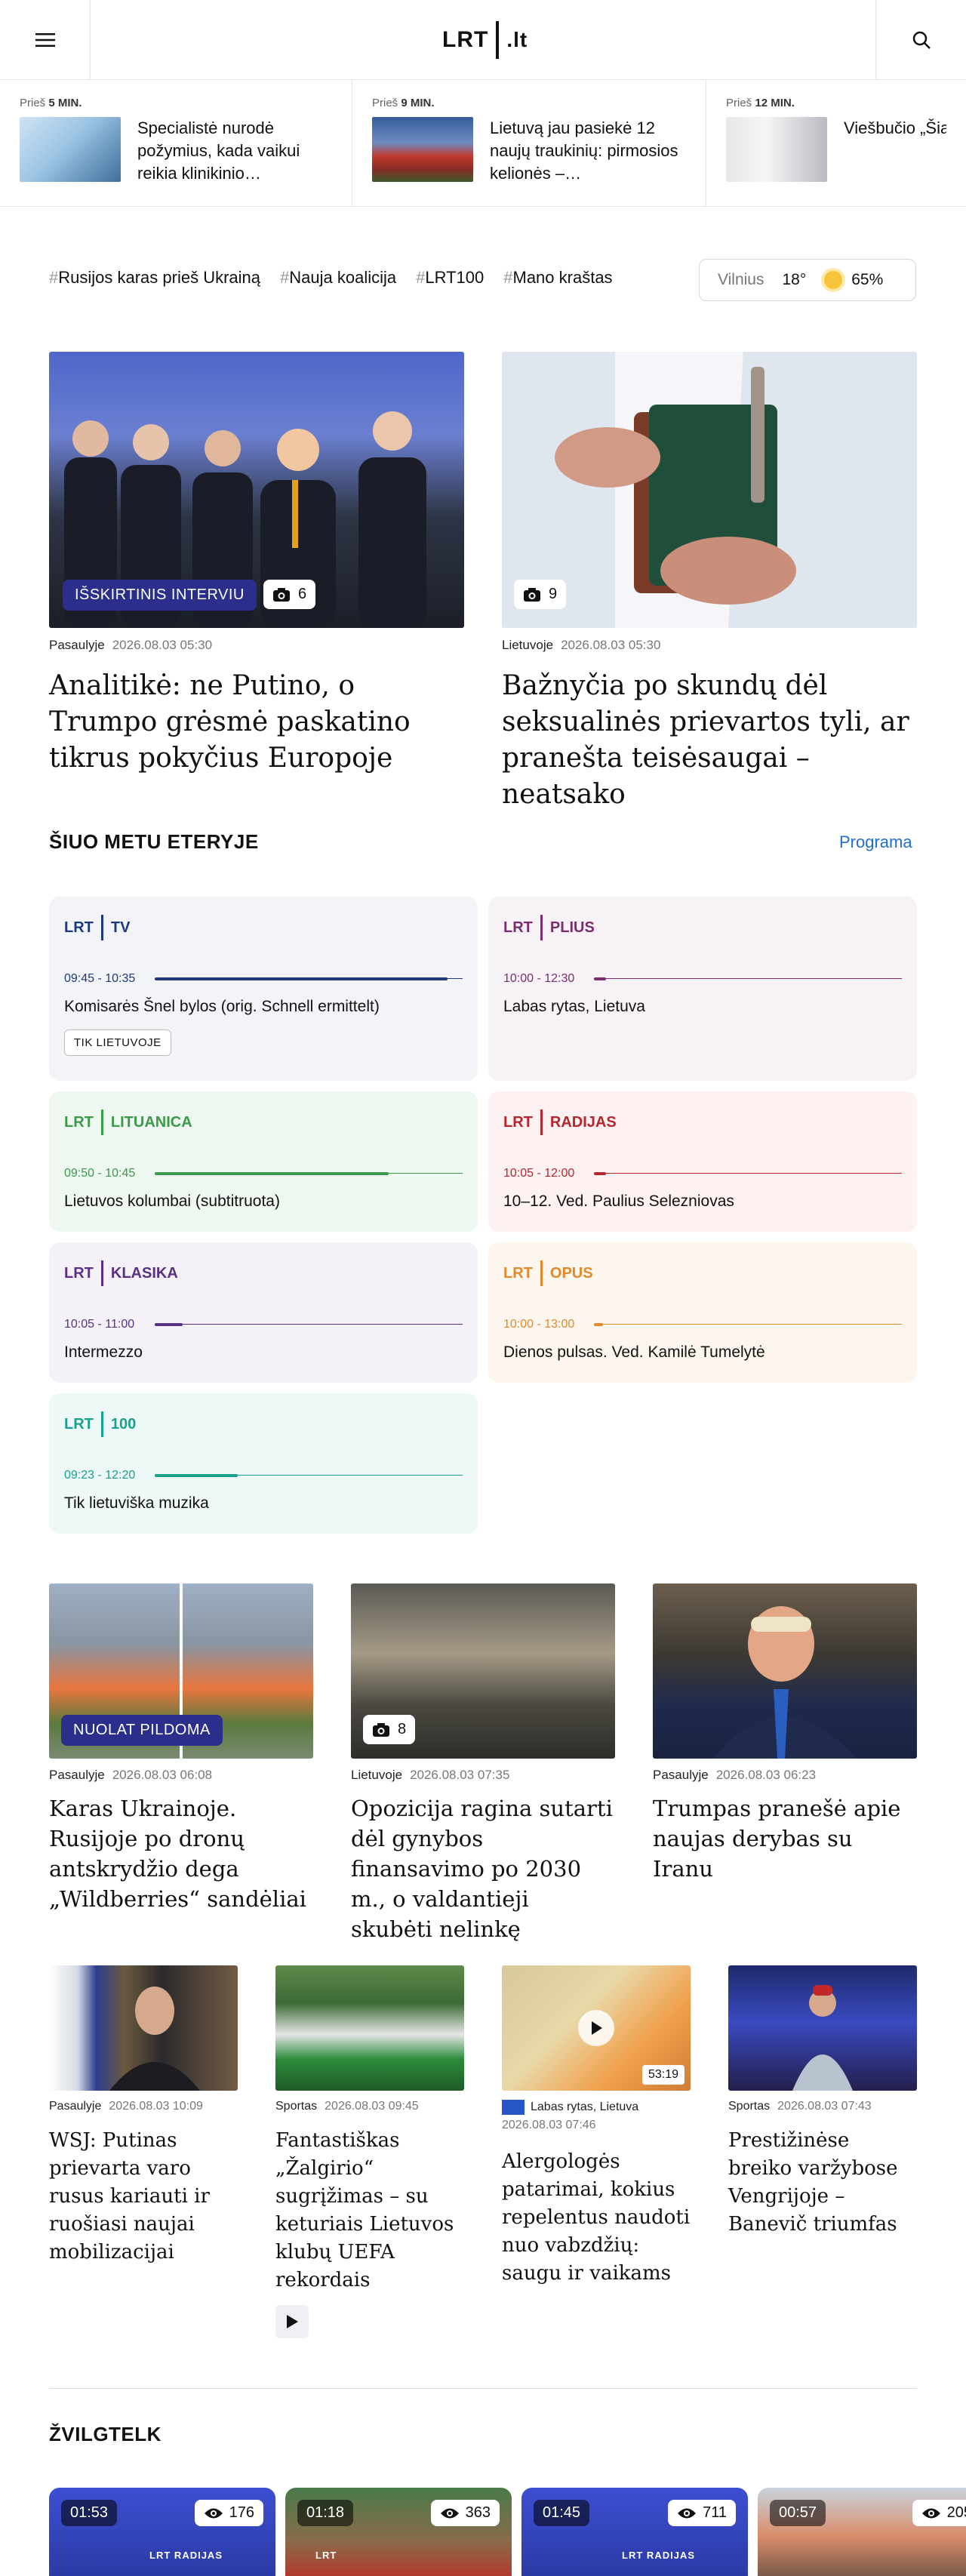 Image resolution: width=966 pixels, height=2576 pixels. Describe the element at coordinates (338, 278) in the screenshot. I see `topic-tag: #Nauja koalicija` at that location.